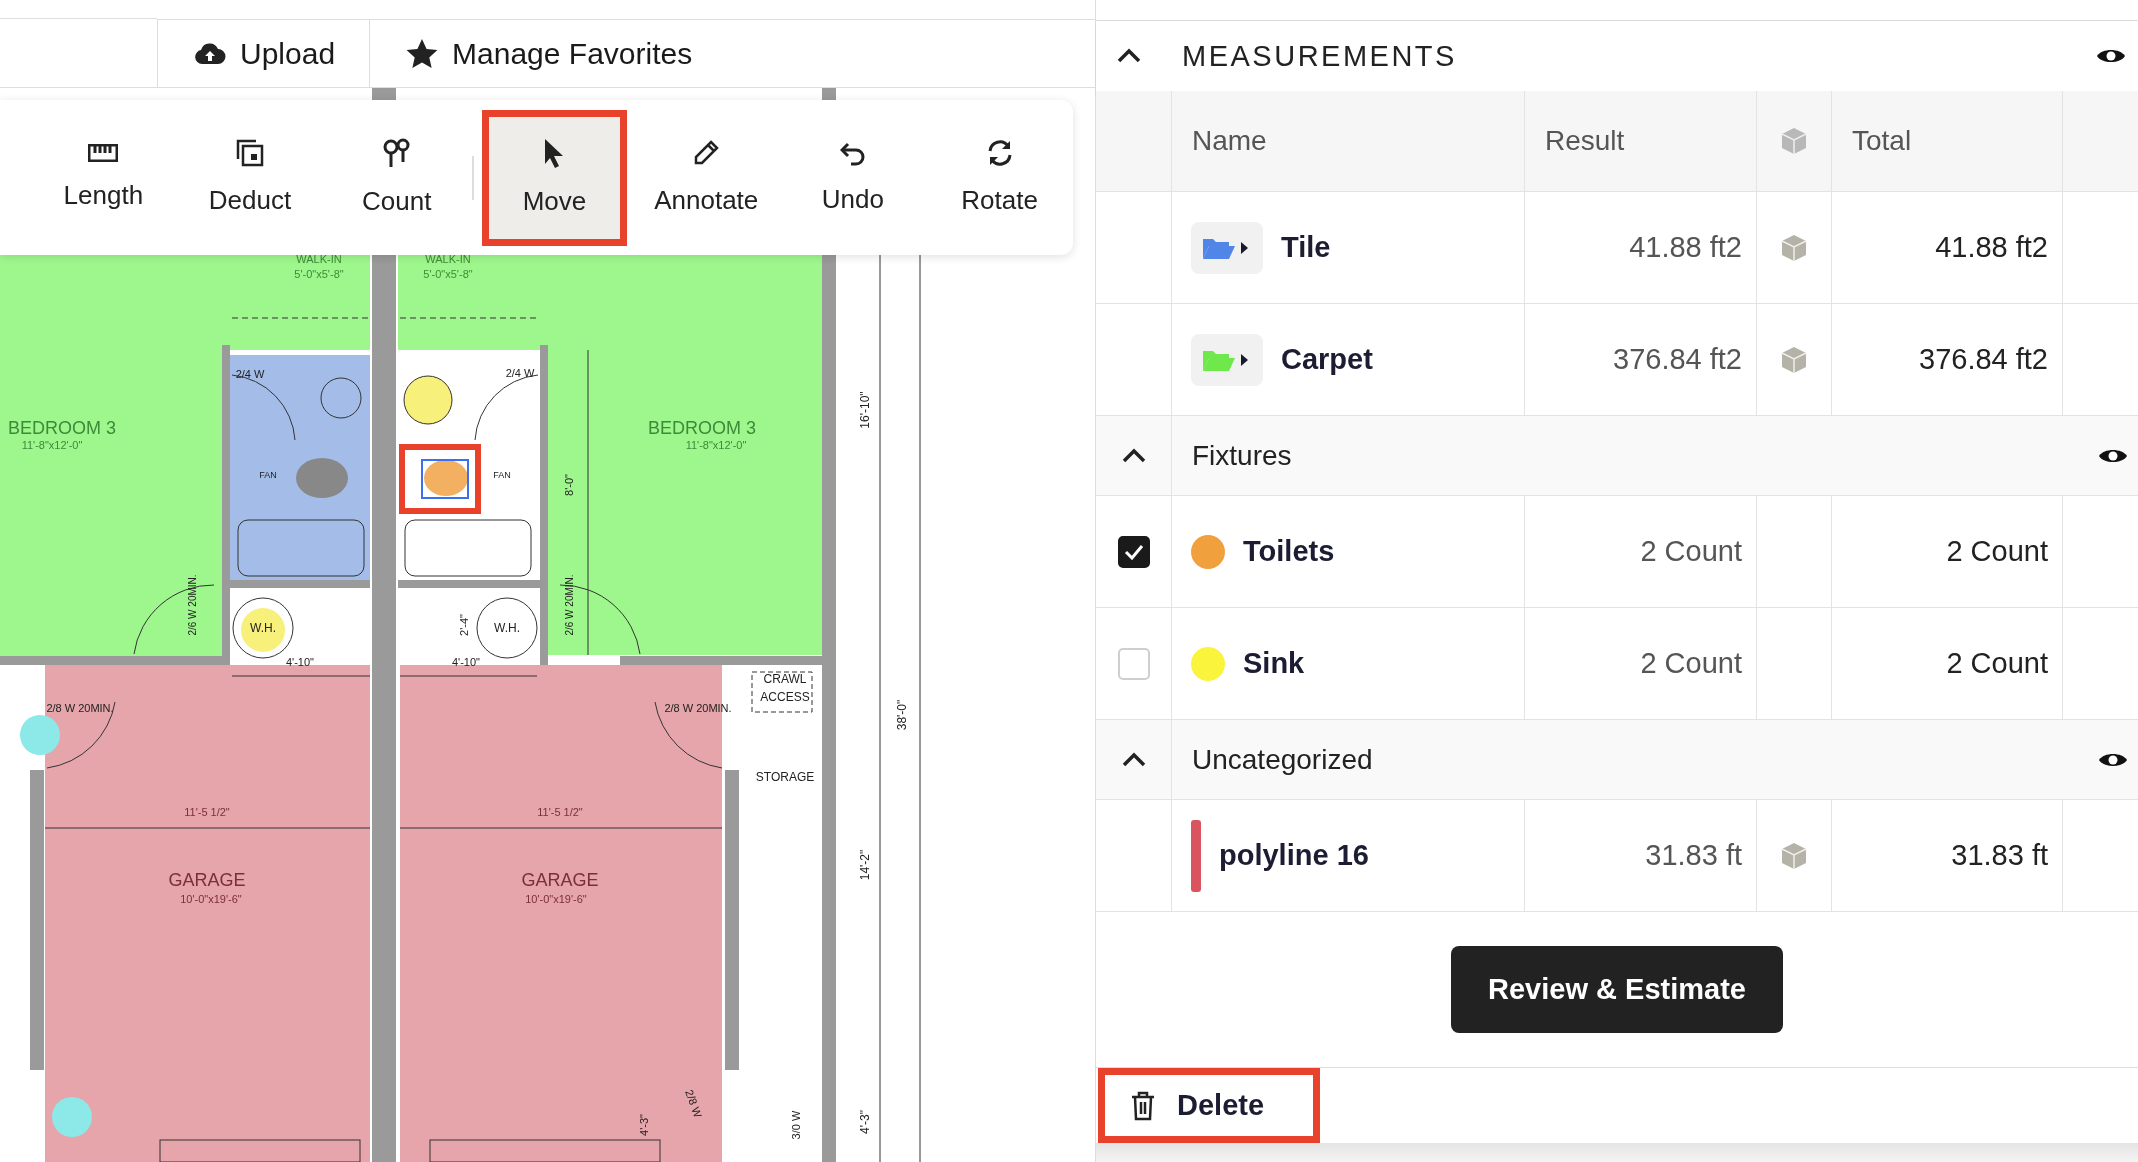 This screenshot has height=1162, width=2138. I want to click on crawl-access-outline, so click(782, 692).